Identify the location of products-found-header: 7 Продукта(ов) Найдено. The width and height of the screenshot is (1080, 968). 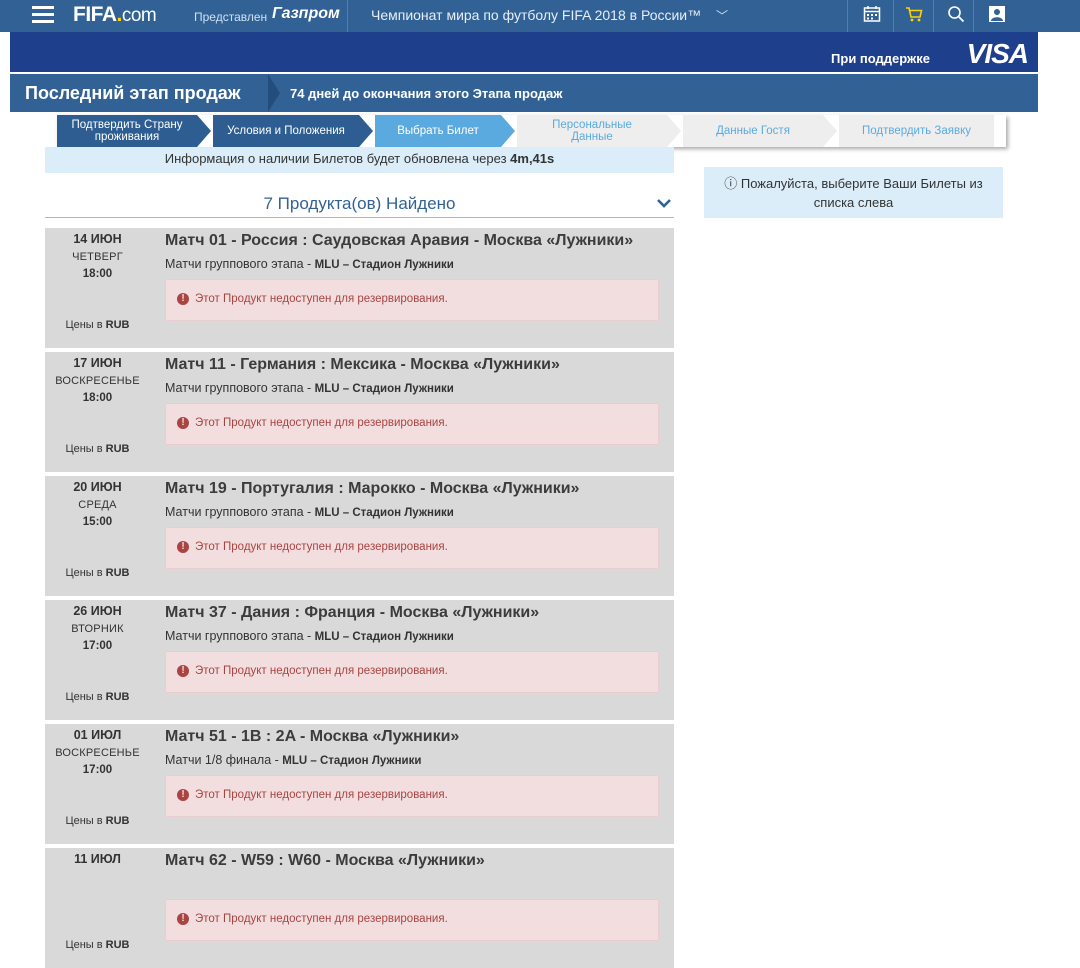
(359, 205).